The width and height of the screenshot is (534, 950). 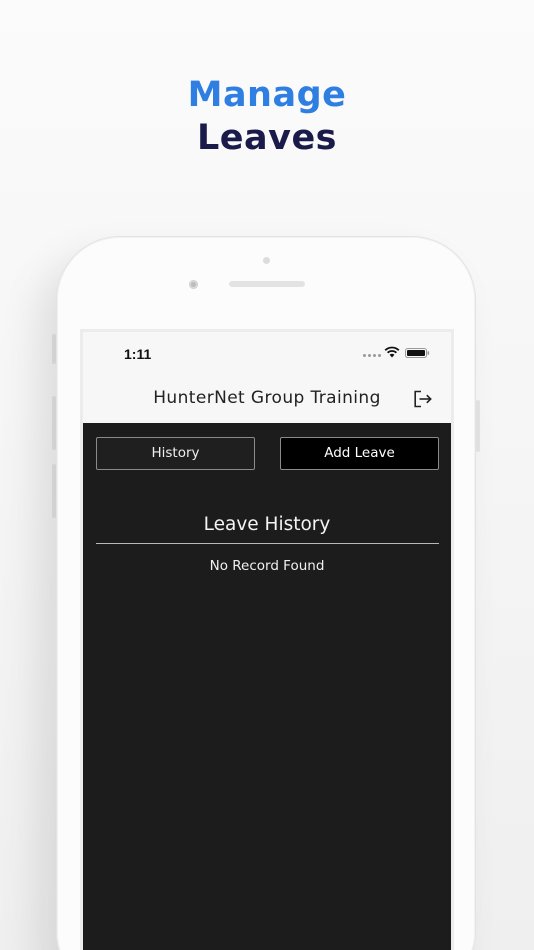 I want to click on phone-power-button, so click(x=478, y=426).